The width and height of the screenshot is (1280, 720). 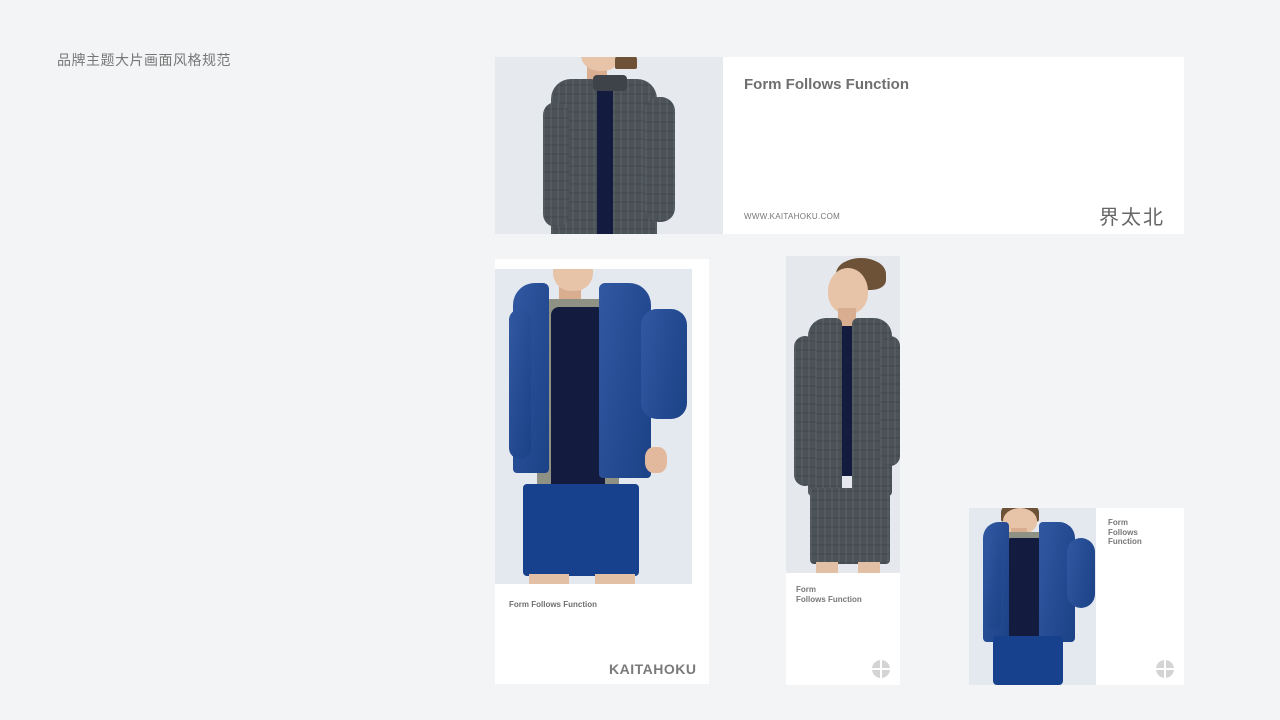 I want to click on poster-narrow-photo, so click(x=843, y=414).